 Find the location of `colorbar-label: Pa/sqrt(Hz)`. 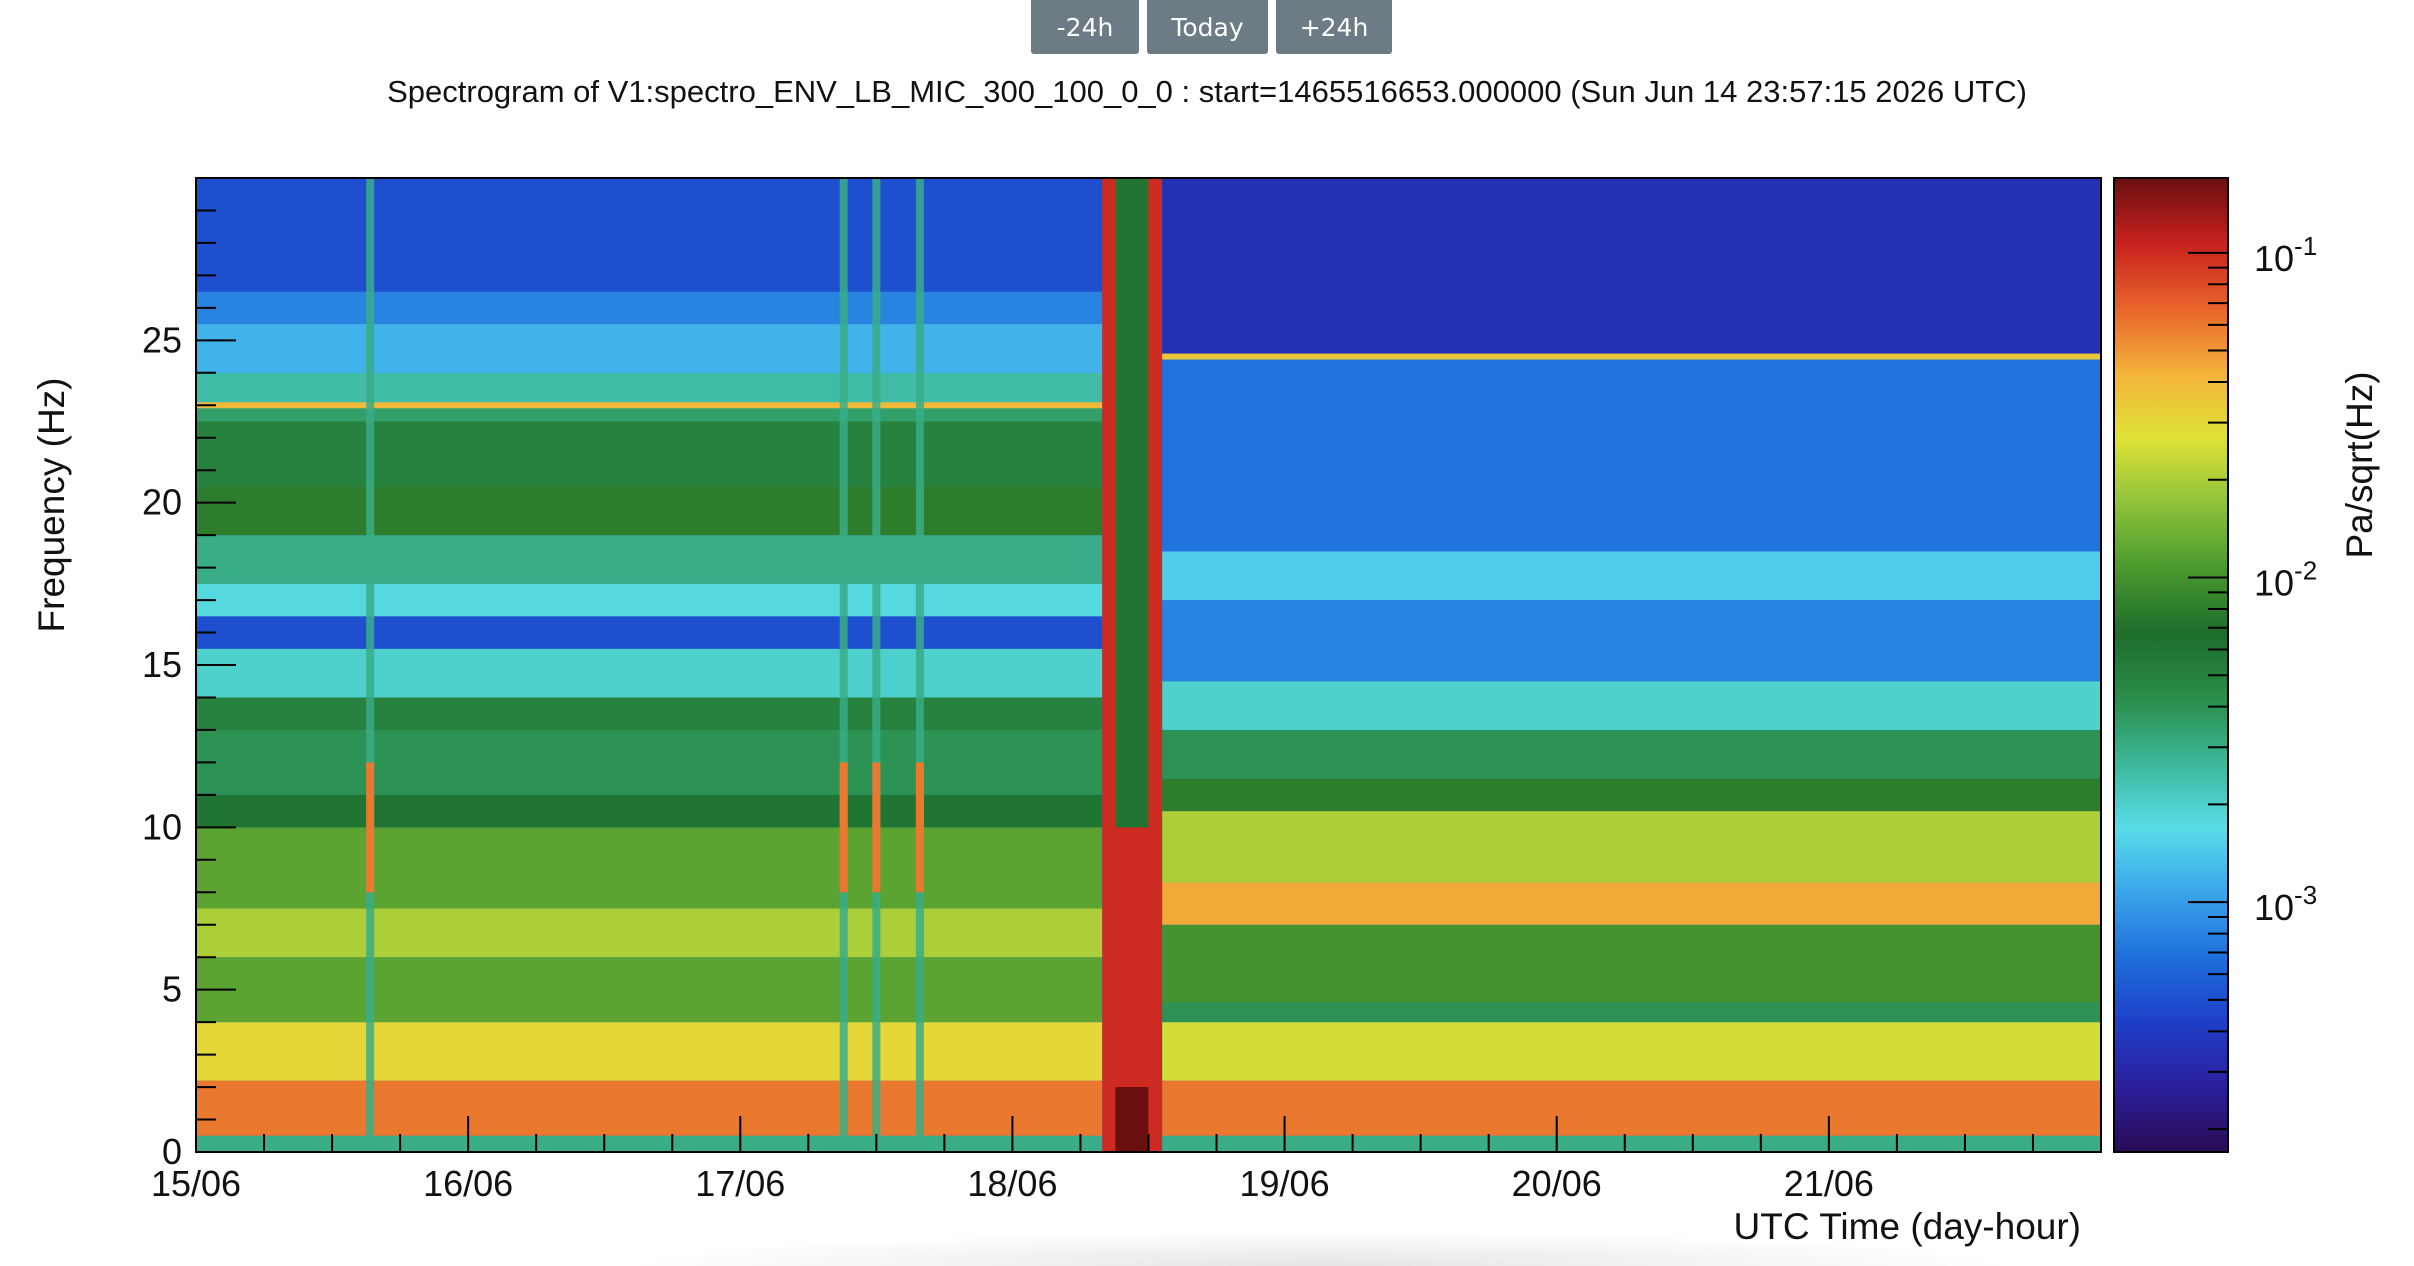

colorbar-label: Pa/sqrt(Hz) is located at coordinates (2359, 464).